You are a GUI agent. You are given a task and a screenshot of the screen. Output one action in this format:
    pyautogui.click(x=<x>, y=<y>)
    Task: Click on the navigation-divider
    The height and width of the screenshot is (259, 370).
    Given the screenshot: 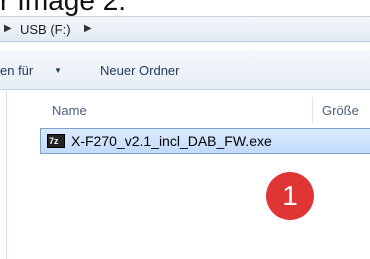 What is the action you would take?
    pyautogui.click(x=6, y=175)
    